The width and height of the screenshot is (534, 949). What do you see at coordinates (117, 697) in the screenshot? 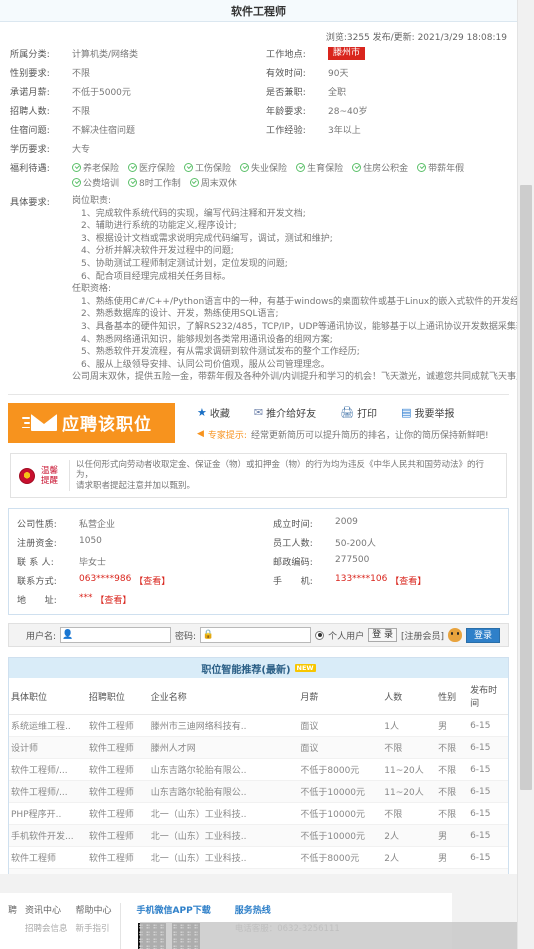
I see `column-header: 招聘职位` at bounding box center [117, 697].